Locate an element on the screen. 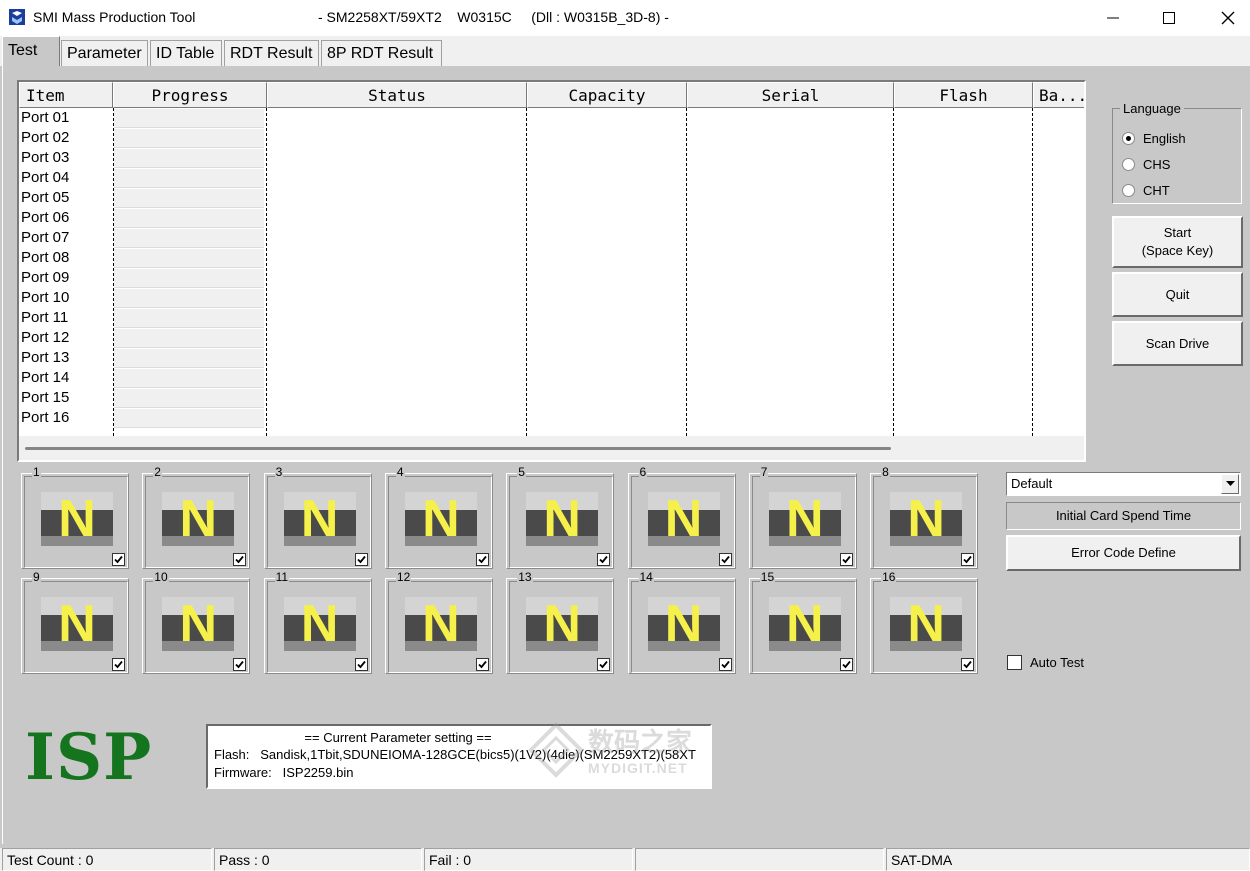 The image size is (1250, 871). dropdown-arrow-icon is located at coordinates (1230, 484).